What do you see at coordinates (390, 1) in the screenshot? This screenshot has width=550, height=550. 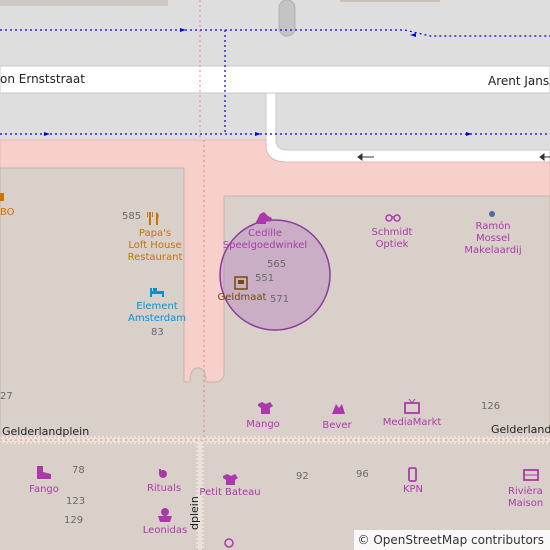 I see `building-top-right` at bounding box center [390, 1].